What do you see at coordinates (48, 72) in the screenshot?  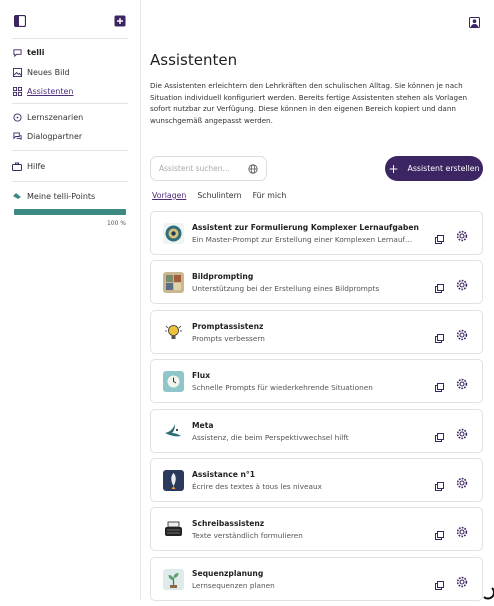 I see `sidebar-item-label: Neues Bild` at bounding box center [48, 72].